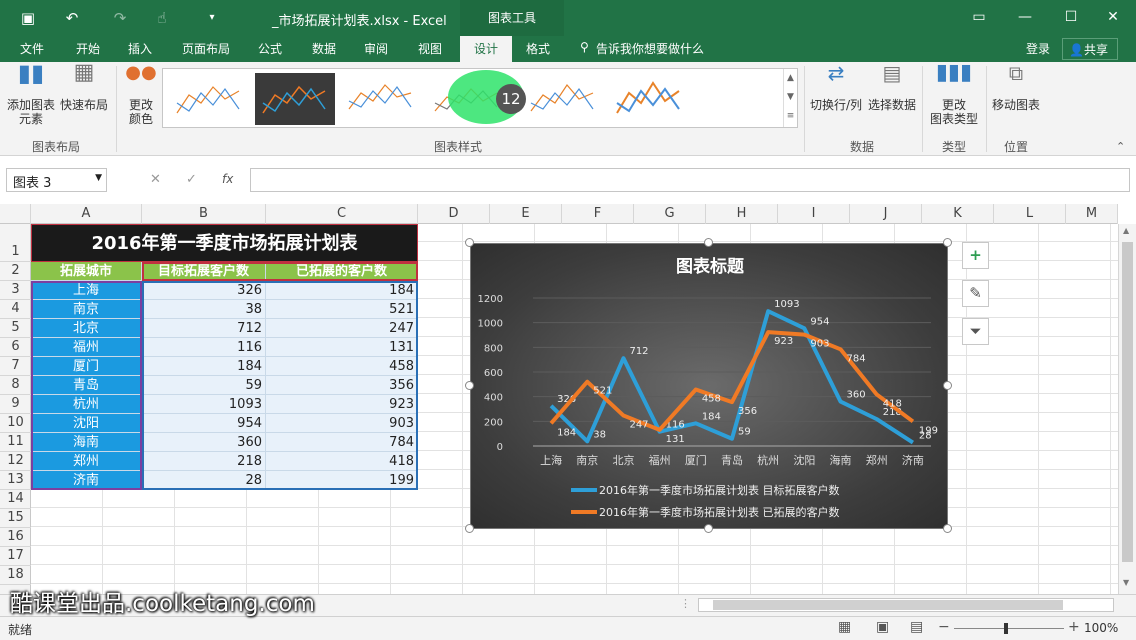 This screenshot has height=640, width=1136. What do you see at coordinates (86, 461) in the screenshot?
I see `city-cell: 郑州` at bounding box center [86, 461].